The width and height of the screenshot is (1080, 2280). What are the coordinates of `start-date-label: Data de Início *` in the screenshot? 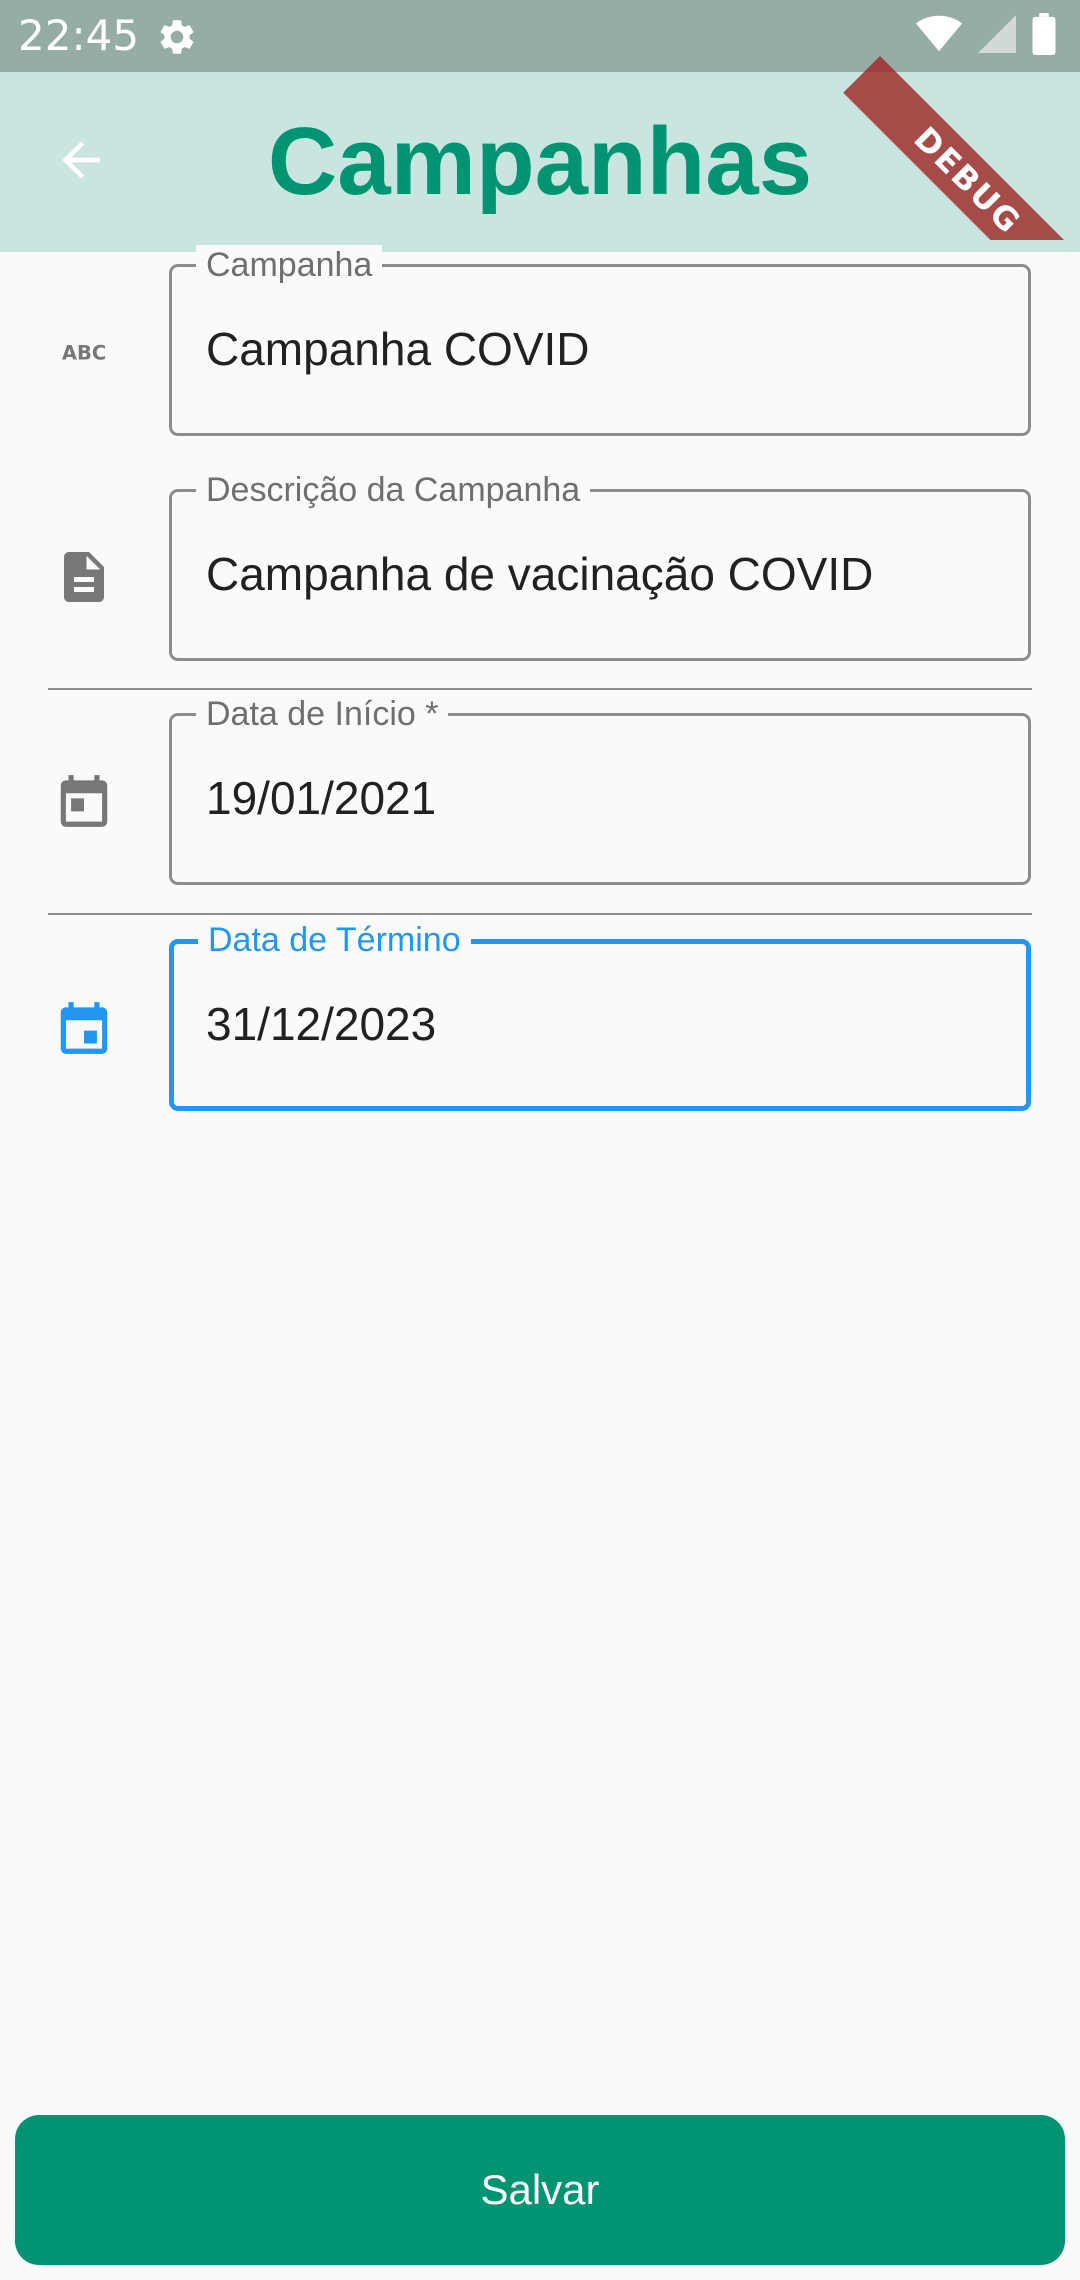 It's located at (322, 714).